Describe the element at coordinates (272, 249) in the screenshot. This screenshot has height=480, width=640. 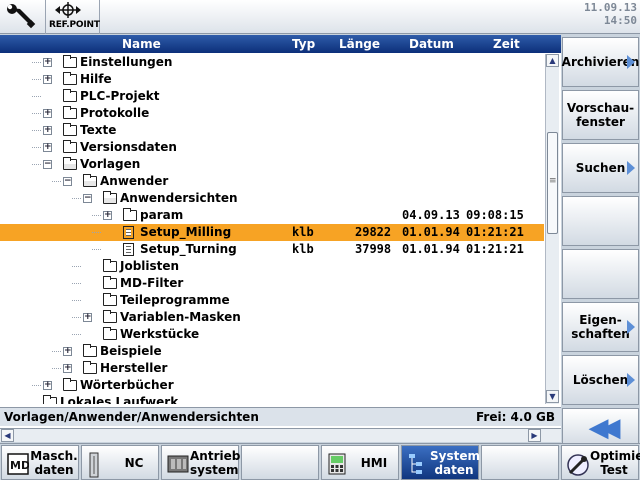
I see `file-row: Setup_Turning klb 37998 01.01.94 01:21:21` at that location.